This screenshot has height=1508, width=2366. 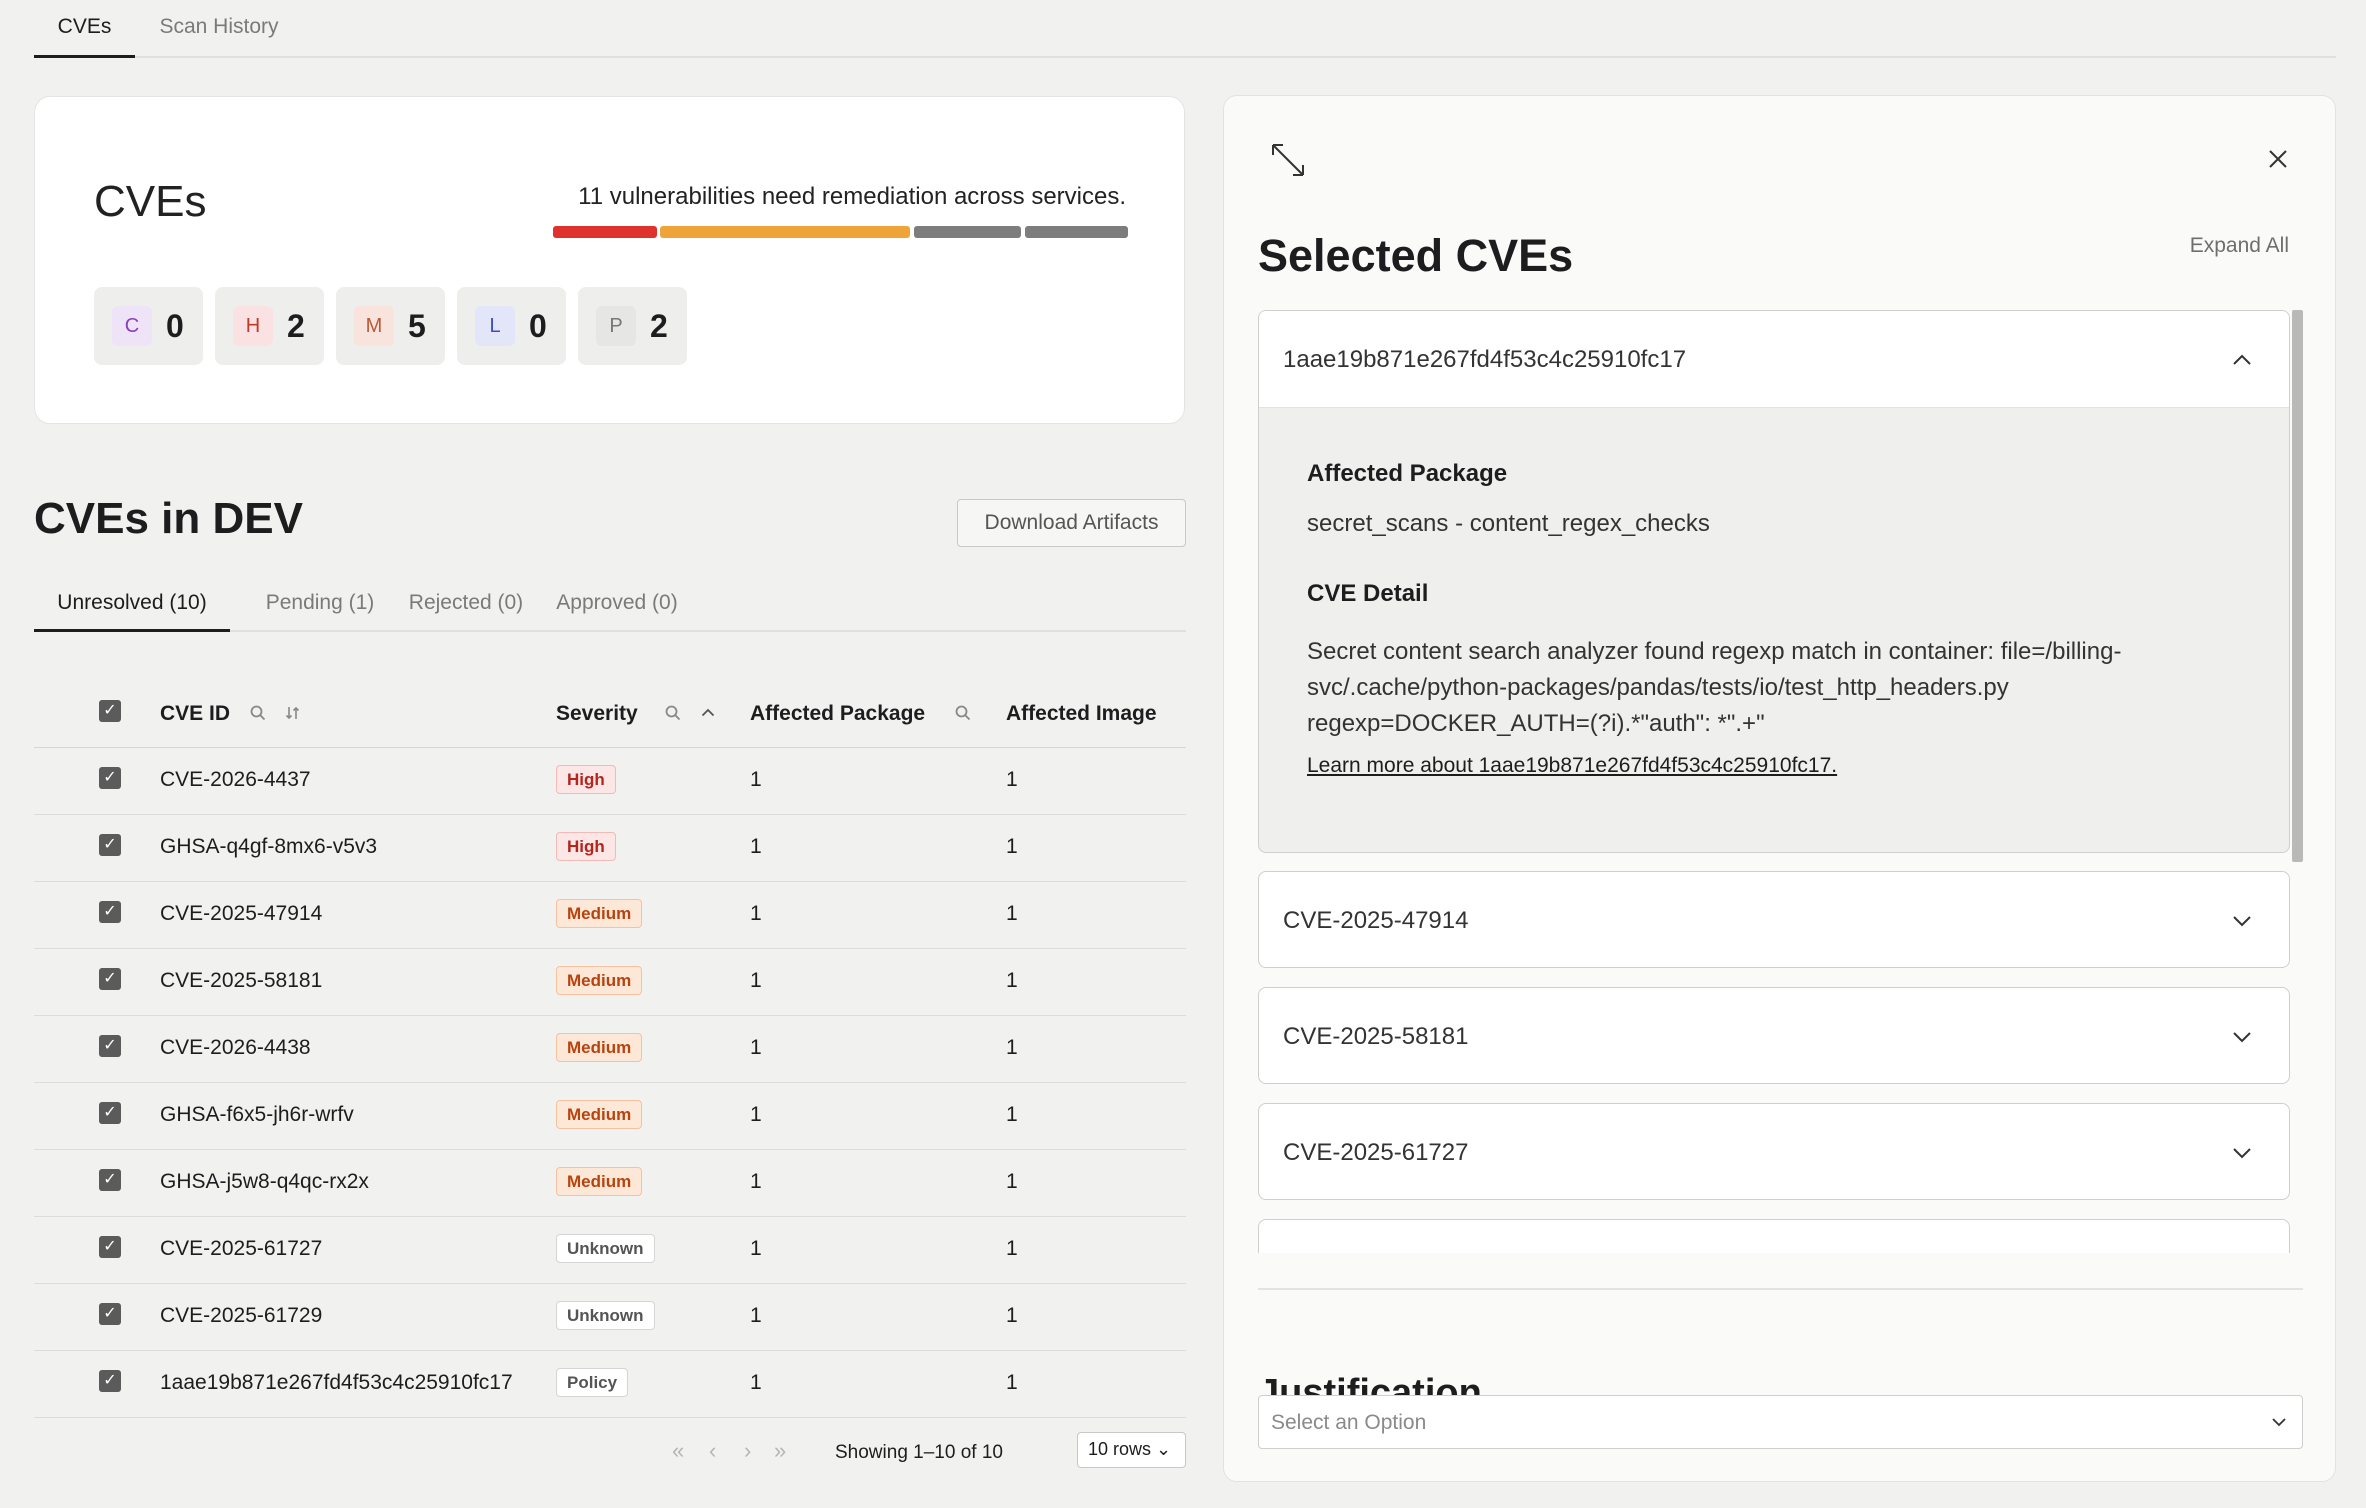 What do you see at coordinates (110, 711) in the screenshot?
I see `select-all-checkbox: ✓` at bounding box center [110, 711].